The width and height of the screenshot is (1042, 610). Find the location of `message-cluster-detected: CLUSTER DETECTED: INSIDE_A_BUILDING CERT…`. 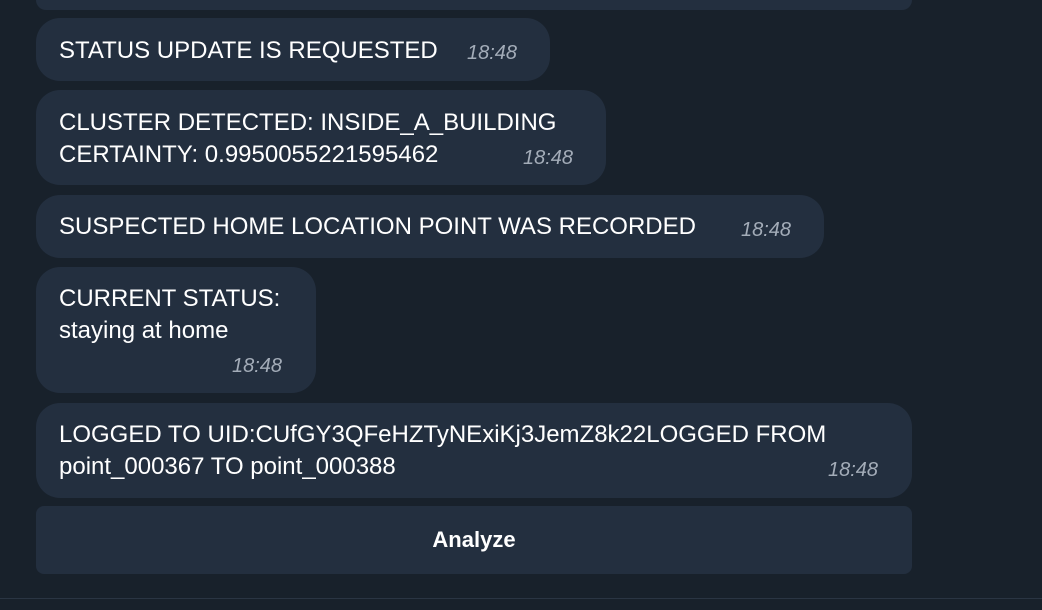

message-cluster-detected: CLUSTER DETECTED: INSIDE_A_BUILDING CERT… is located at coordinates (321, 137).